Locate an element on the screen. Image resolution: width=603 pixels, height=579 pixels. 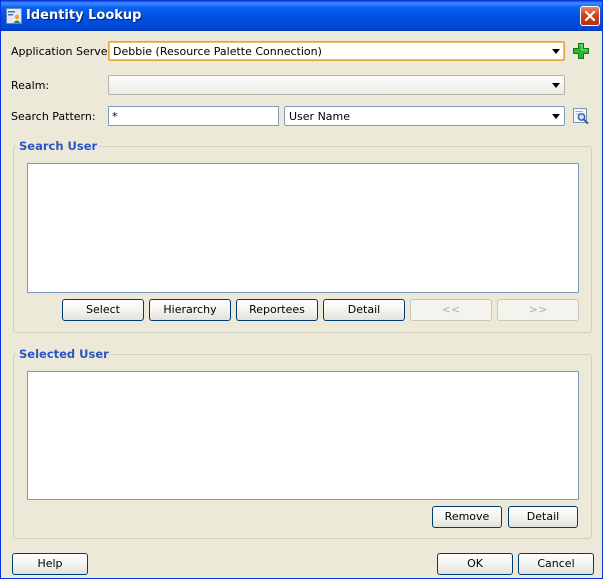
selected-detail-button: Detail is located at coordinates (543, 517).